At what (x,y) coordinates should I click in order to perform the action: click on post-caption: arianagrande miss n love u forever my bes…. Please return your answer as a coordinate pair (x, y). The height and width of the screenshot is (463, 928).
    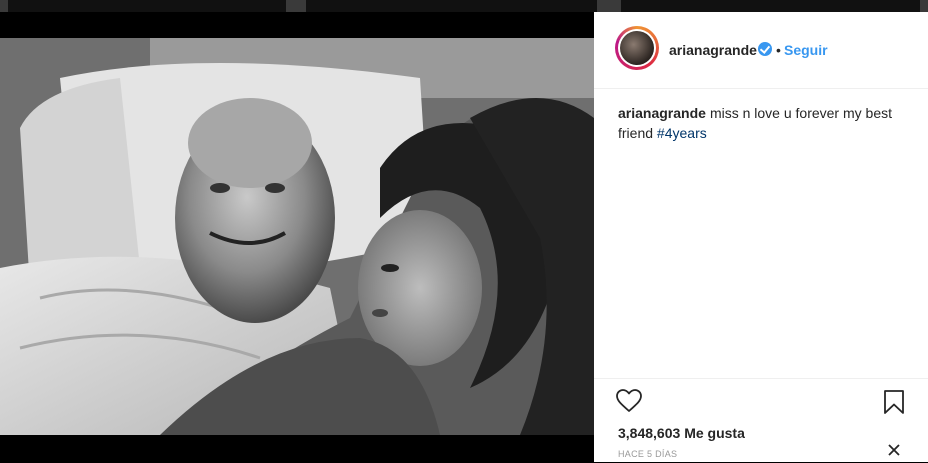
    Looking at the image, I should click on (763, 123).